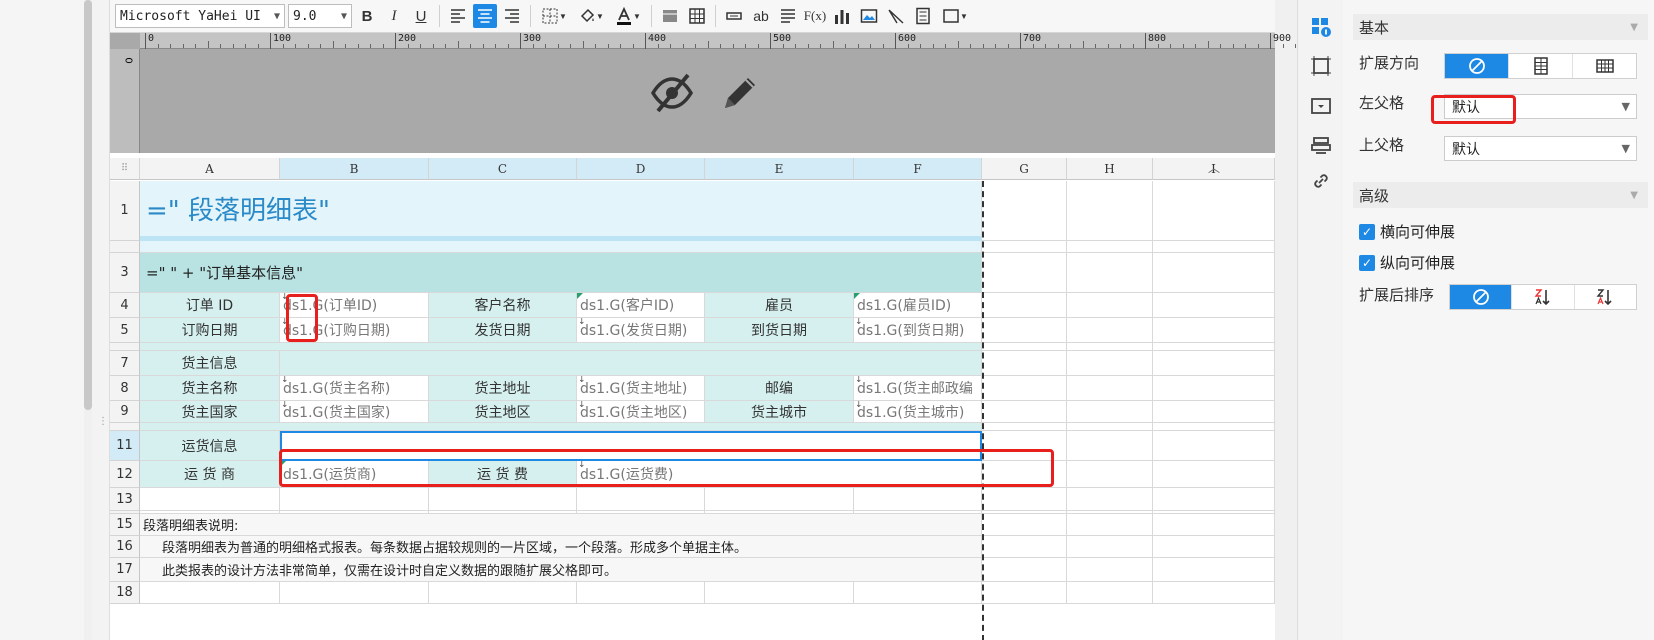  Describe the element at coordinates (125, 388) in the screenshot. I see `row-header-8: 8` at that location.